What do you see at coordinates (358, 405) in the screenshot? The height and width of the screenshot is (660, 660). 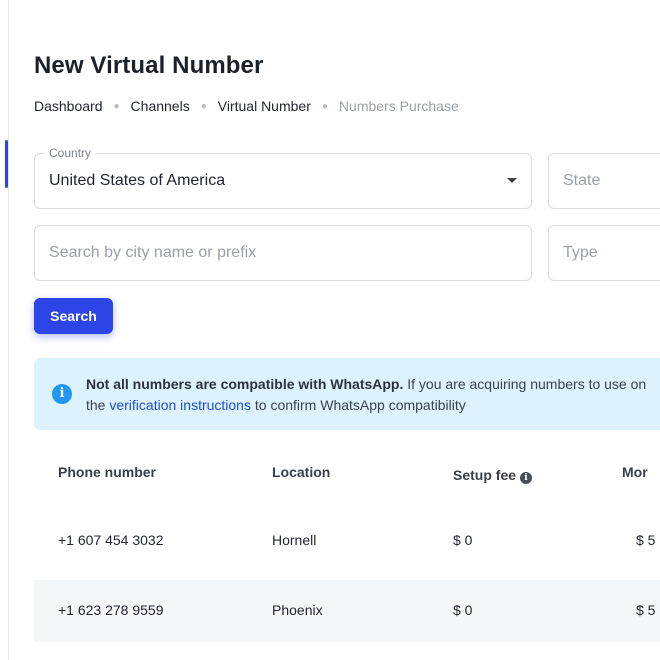 I see `alert-text-3: to confirm WhatsApp compatibility` at bounding box center [358, 405].